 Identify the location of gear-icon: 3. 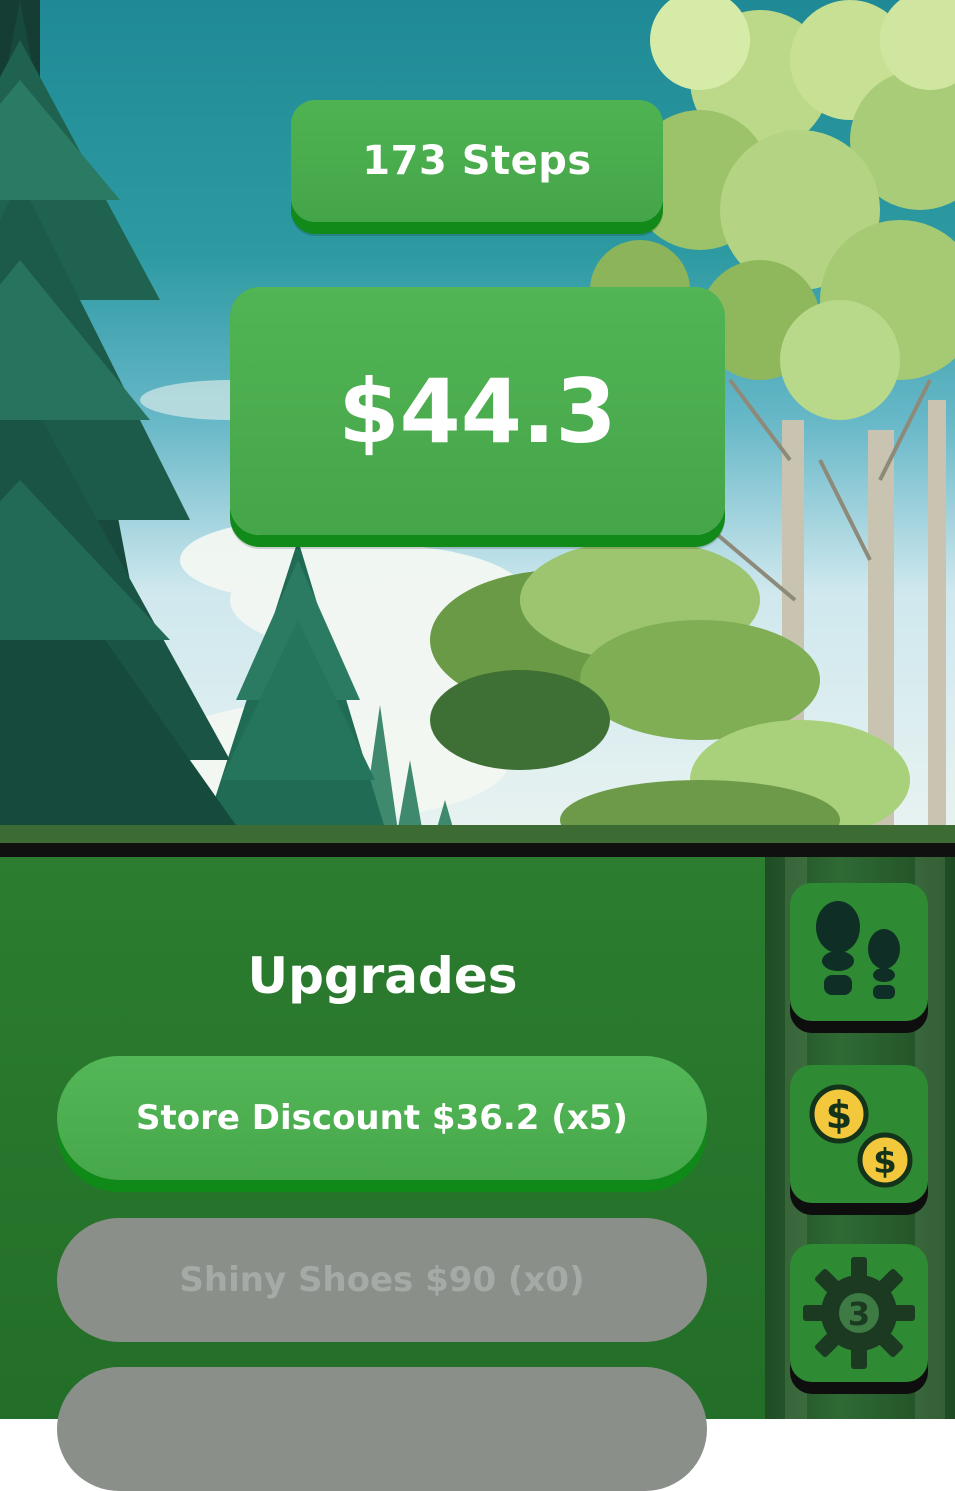
(859, 1313).